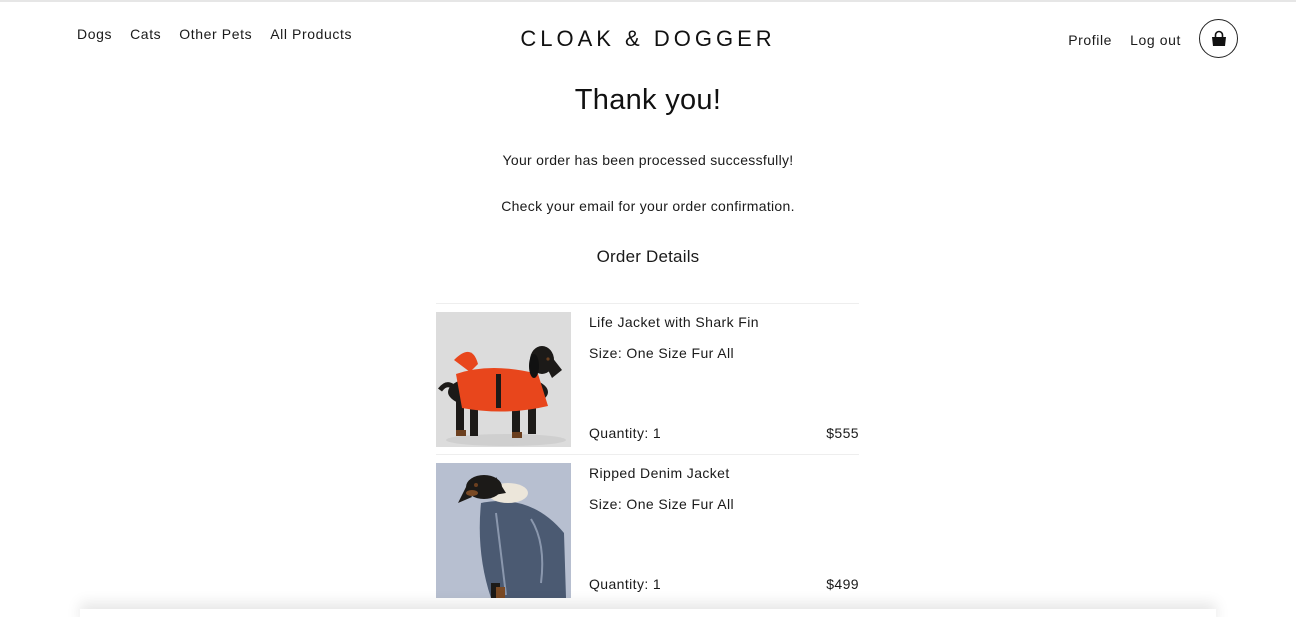  Describe the element at coordinates (648, 613) in the screenshot. I see `bottom-scroll-shadow` at that location.